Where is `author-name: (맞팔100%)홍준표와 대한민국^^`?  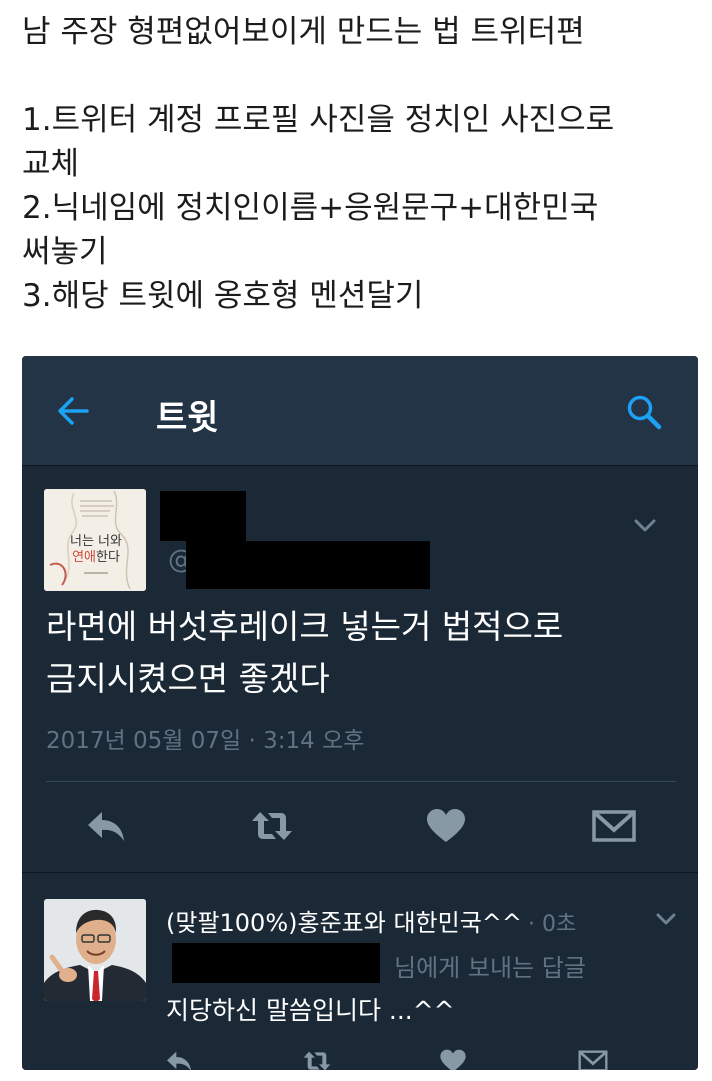 author-name: (맞팔100%)홍준표와 대한민국^^ is located at coordinates (344, 923).